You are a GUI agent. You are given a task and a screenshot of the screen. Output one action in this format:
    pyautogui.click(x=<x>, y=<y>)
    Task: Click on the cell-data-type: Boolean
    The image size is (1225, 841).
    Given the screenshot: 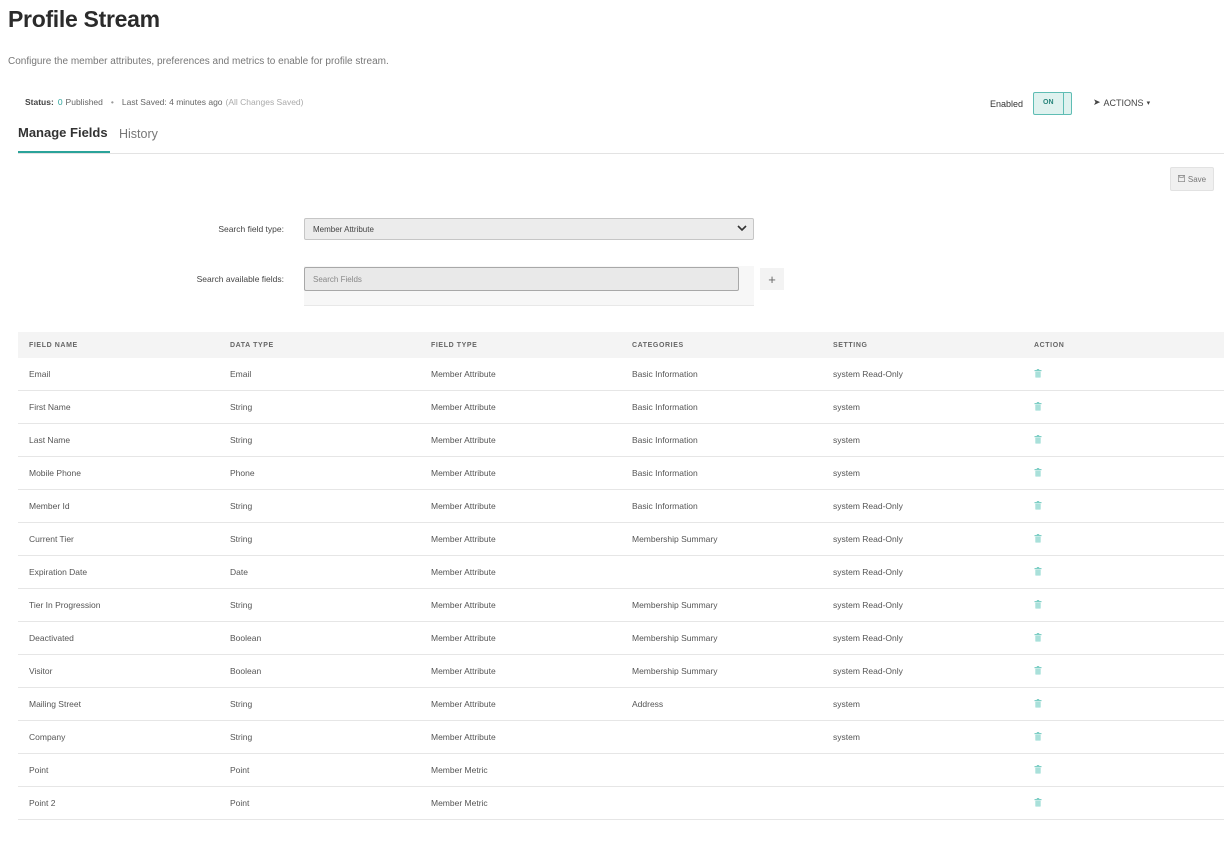 What is the action you would take?
    pyautogui.click(x=246, y=638)
    